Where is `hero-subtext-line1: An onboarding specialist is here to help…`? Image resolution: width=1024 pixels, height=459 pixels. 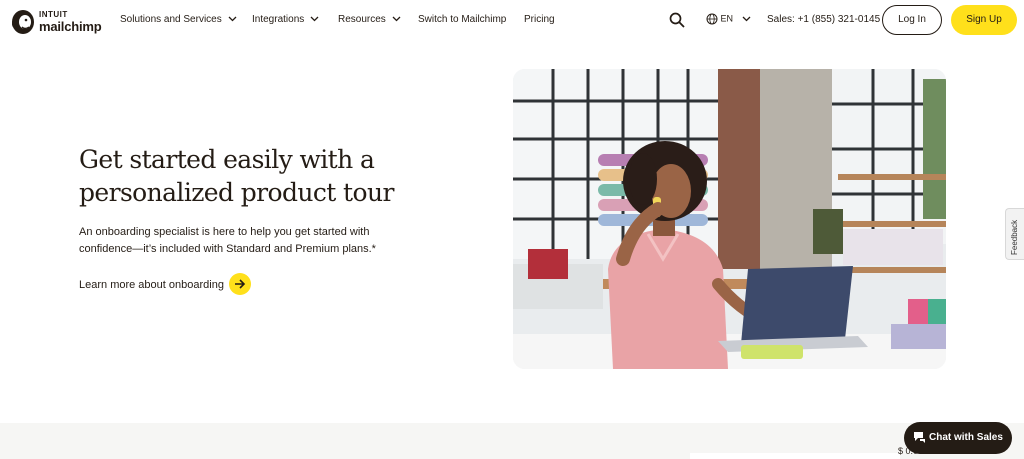
hero-subtext-line1: An onboarding specialist is here to help… is located at coordinates (224, 232).